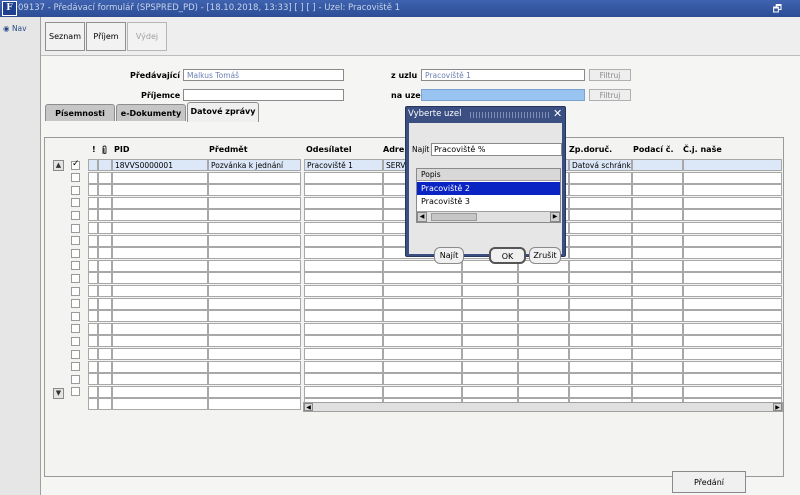  I want to click on scroll-right-icon: ▶, so click(555, 217).